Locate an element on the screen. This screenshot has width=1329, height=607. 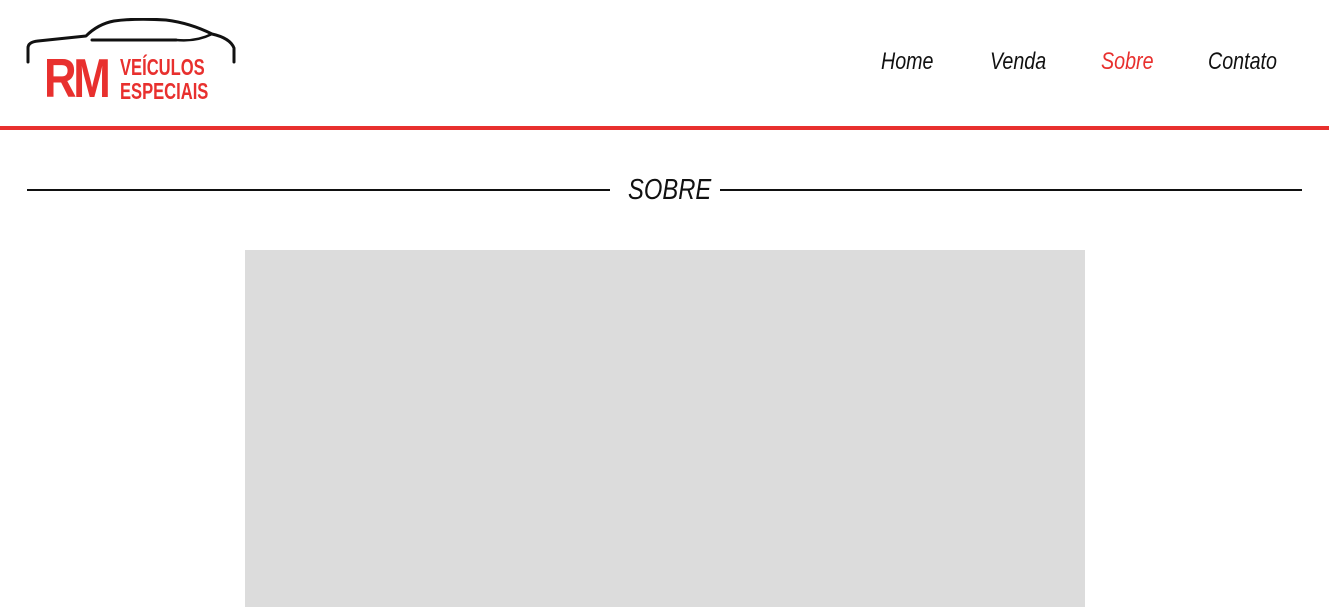
logo-text-line1: VEÍCULOS is located at coordinates (162, 67).